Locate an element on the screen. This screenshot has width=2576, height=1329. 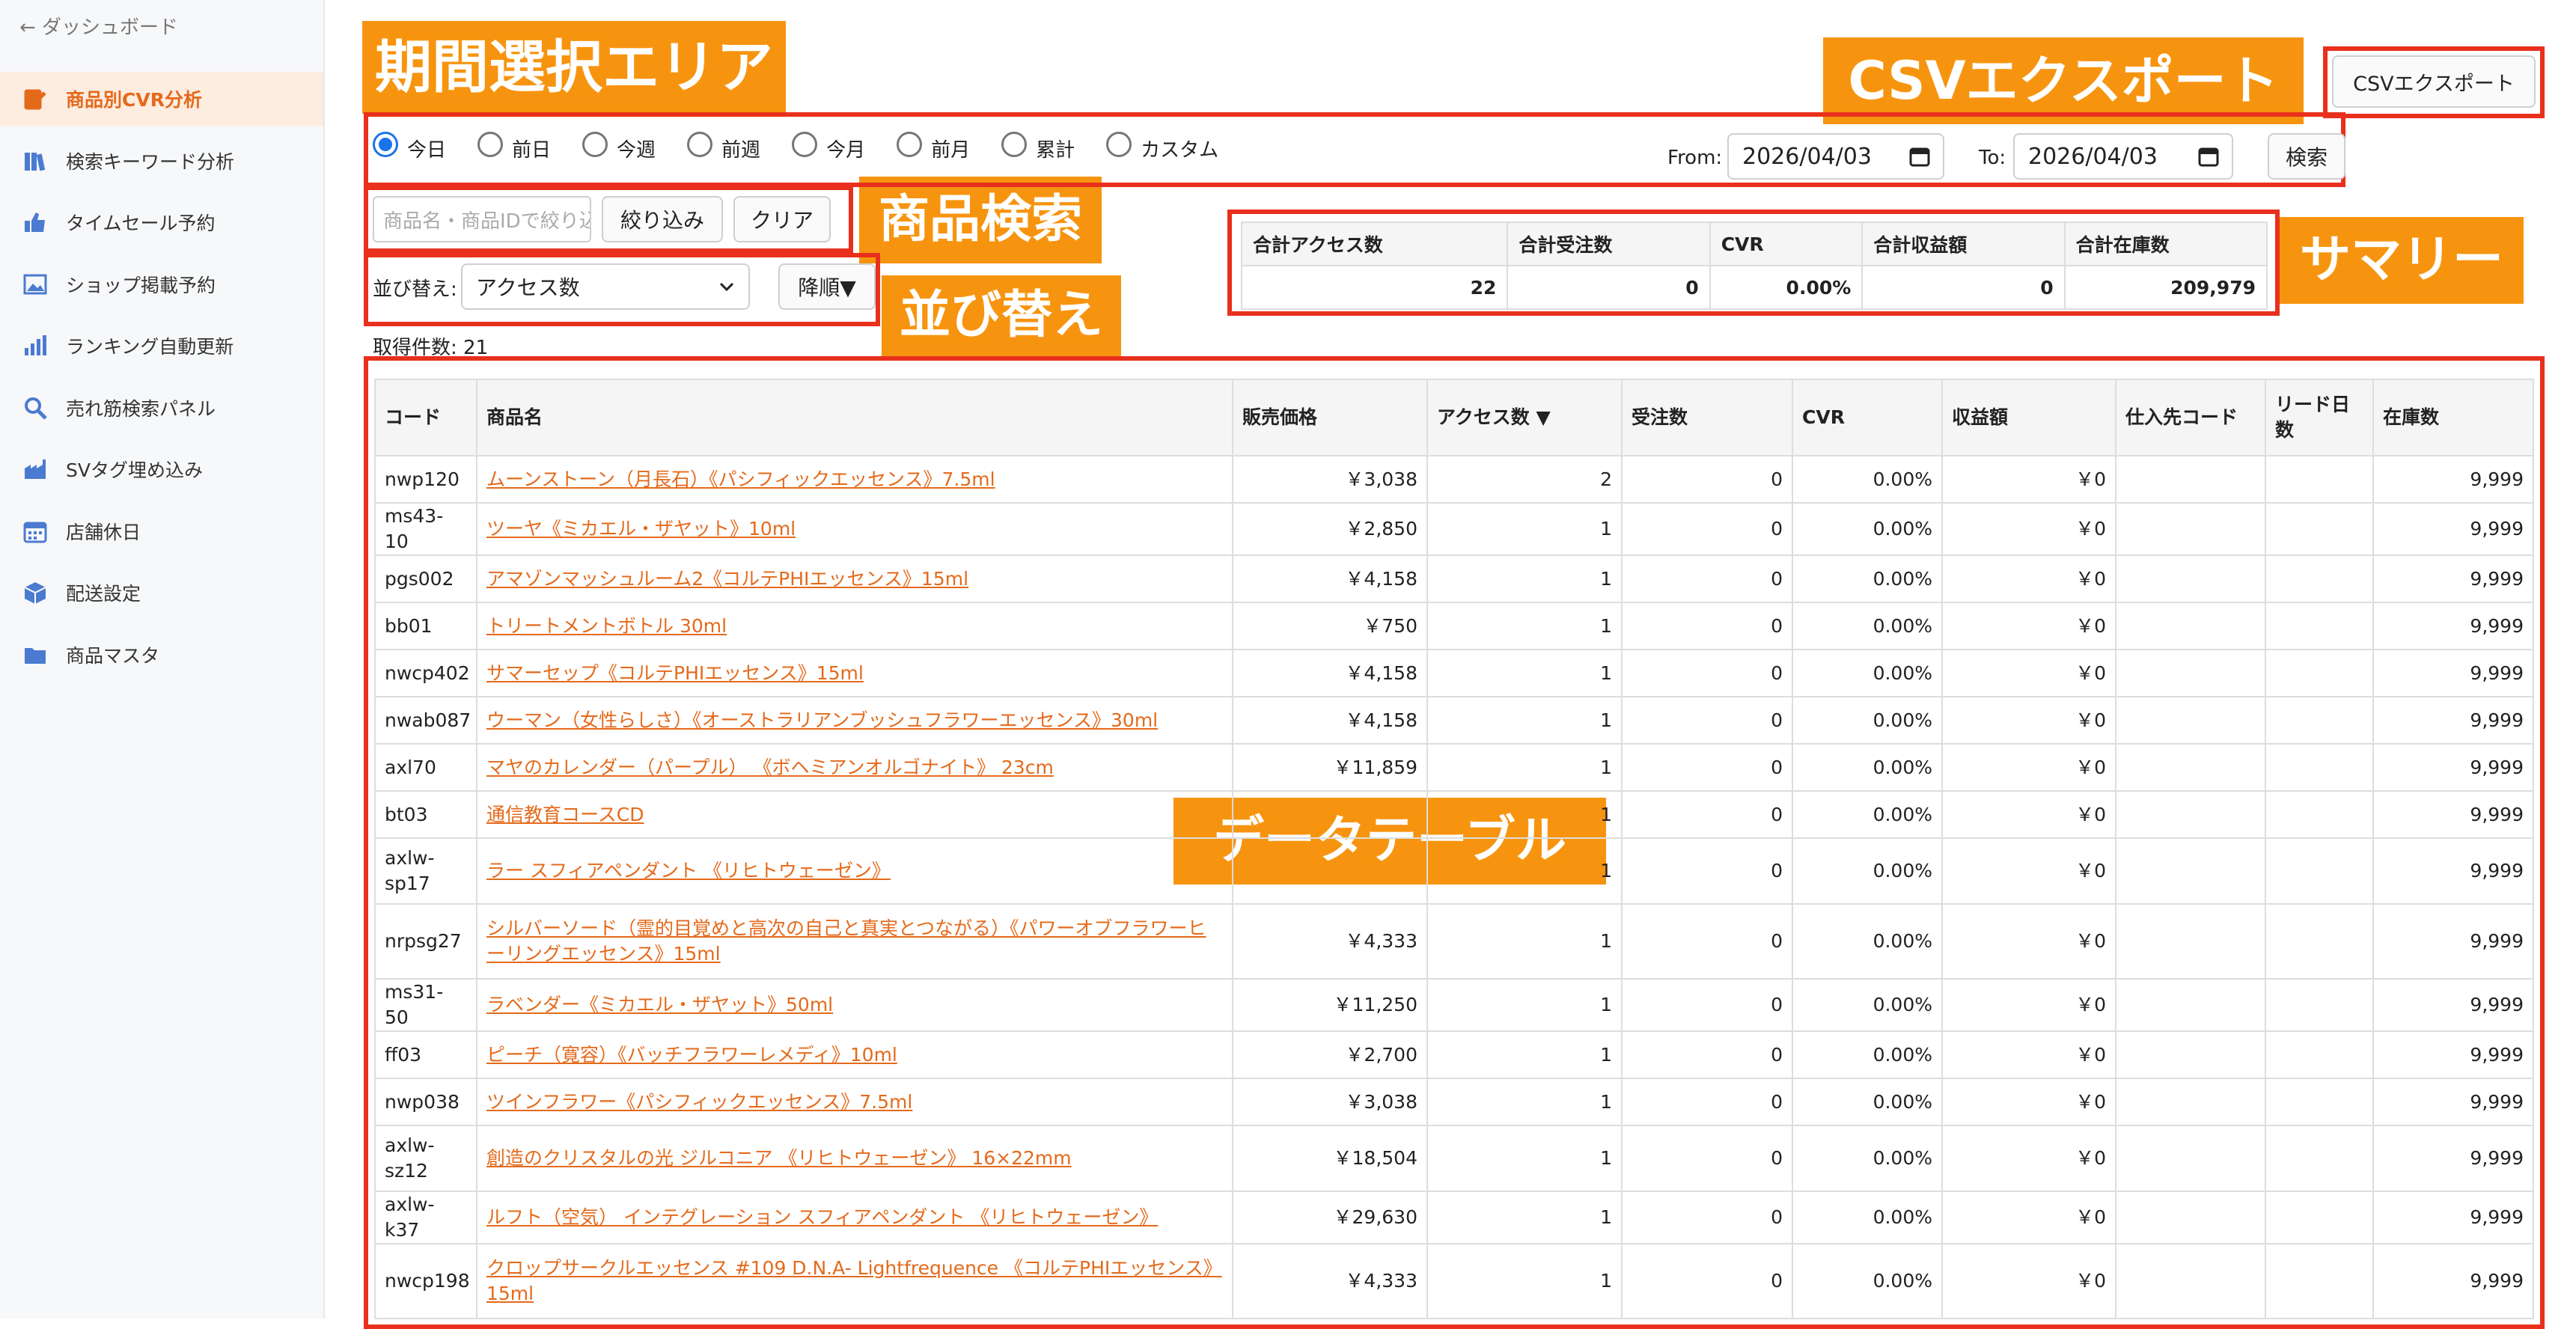
clear-button: クリア is located at coordinates (782, 219).